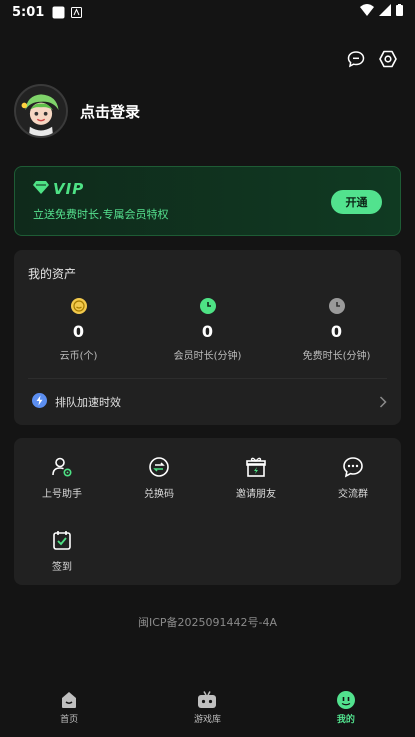  I want to click on diamond-icon, so click(41, 188).